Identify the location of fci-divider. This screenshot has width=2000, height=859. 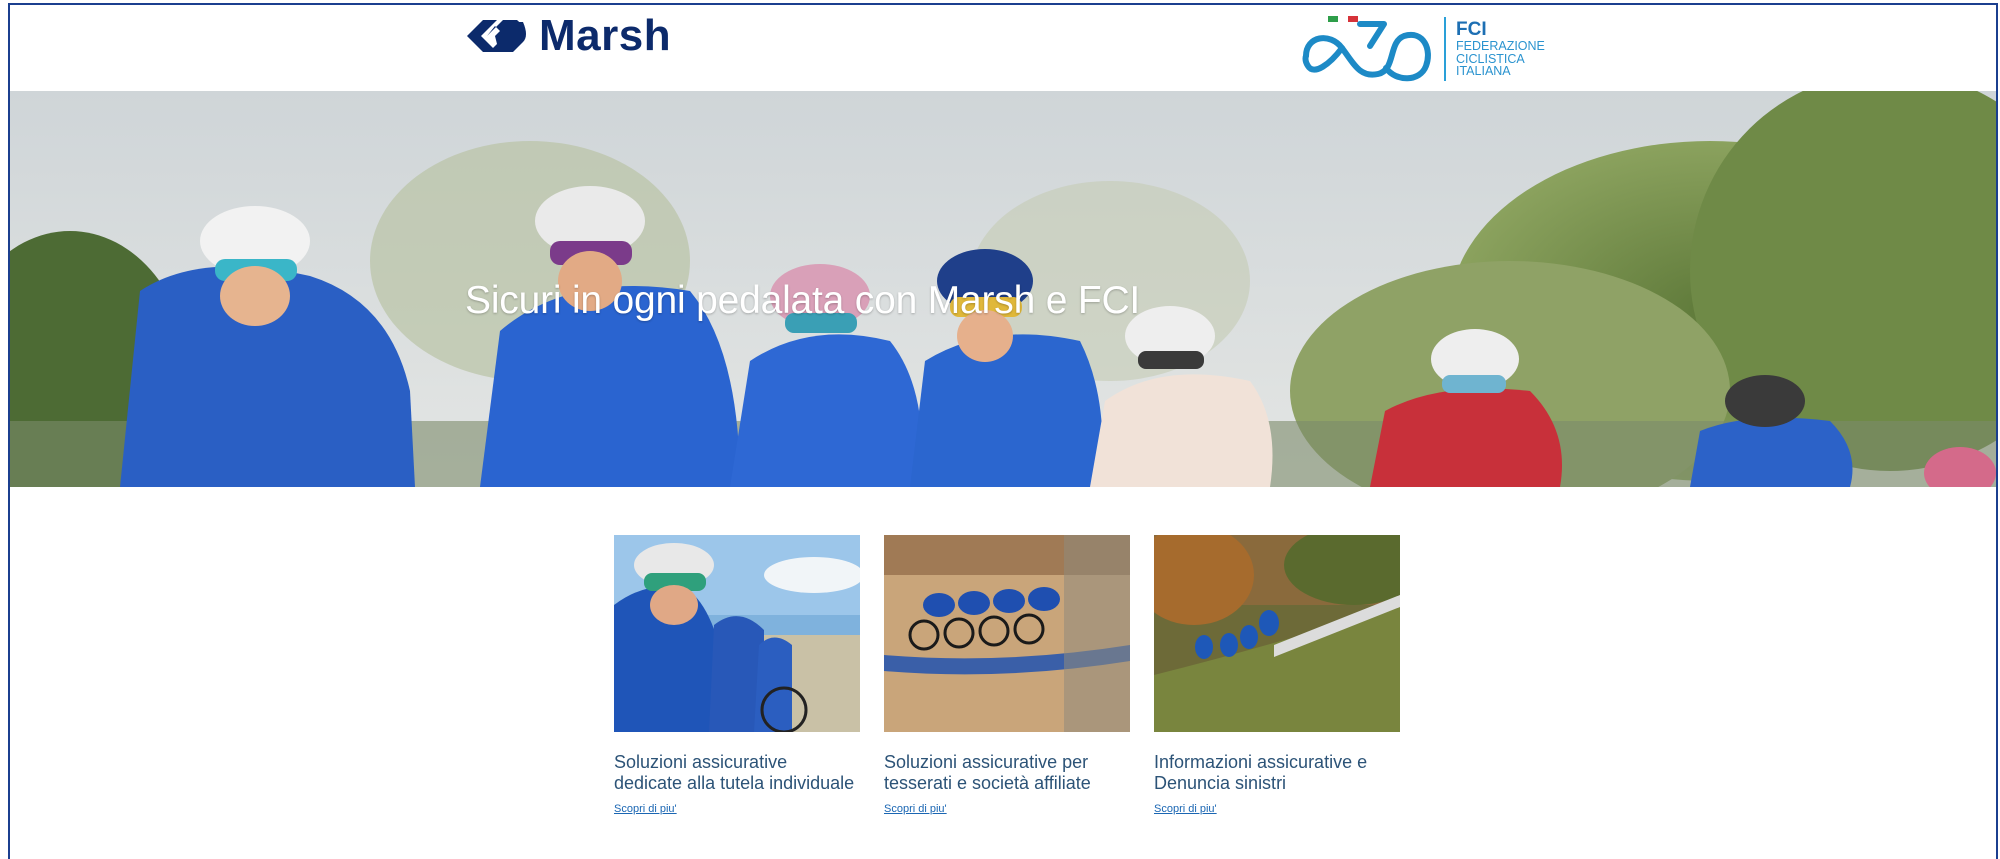
(1445, 49).